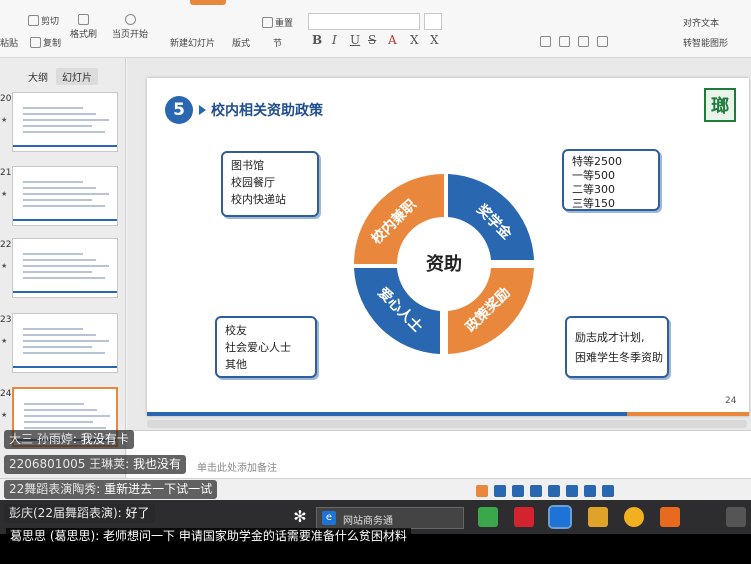 This screenshot has width=751, height=564. What do you see at coordinates (53, 489) in the screenshot?
I see `chat-username: 22舞蹈表演陶秀` at bounding box center [53, 489].